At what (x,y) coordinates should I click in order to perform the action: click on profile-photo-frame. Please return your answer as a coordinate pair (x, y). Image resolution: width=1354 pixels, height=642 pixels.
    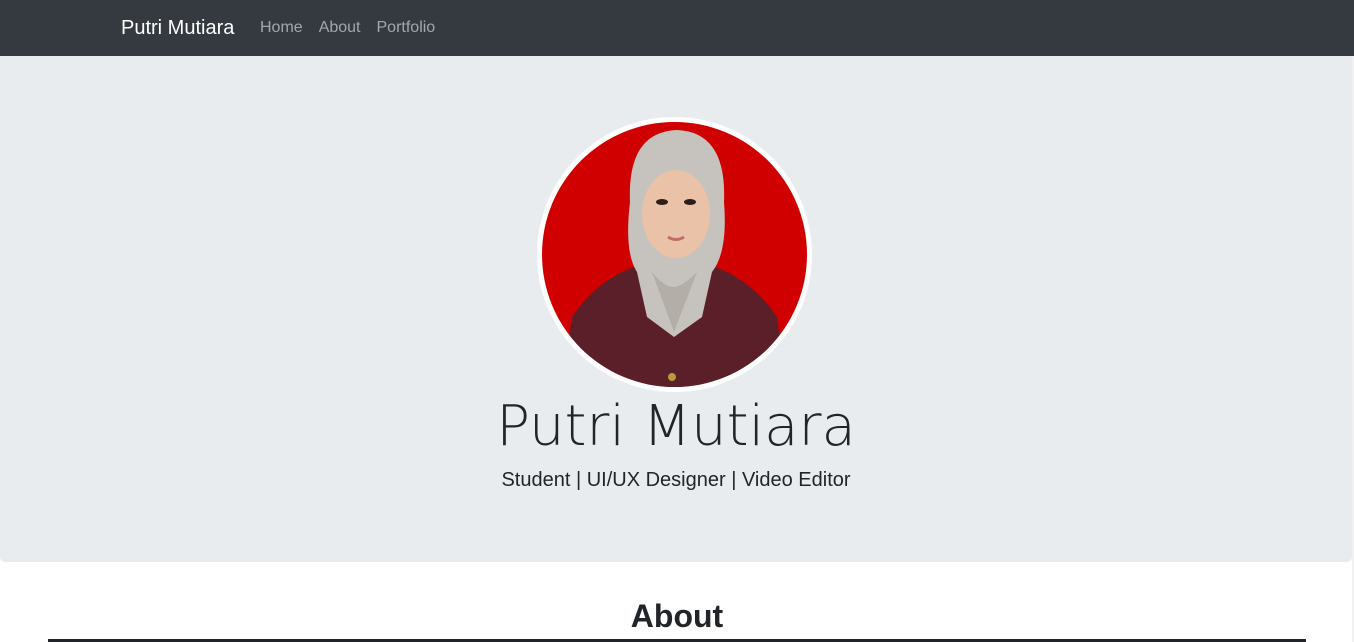
    Looking at the image, I should click on (674, 254).